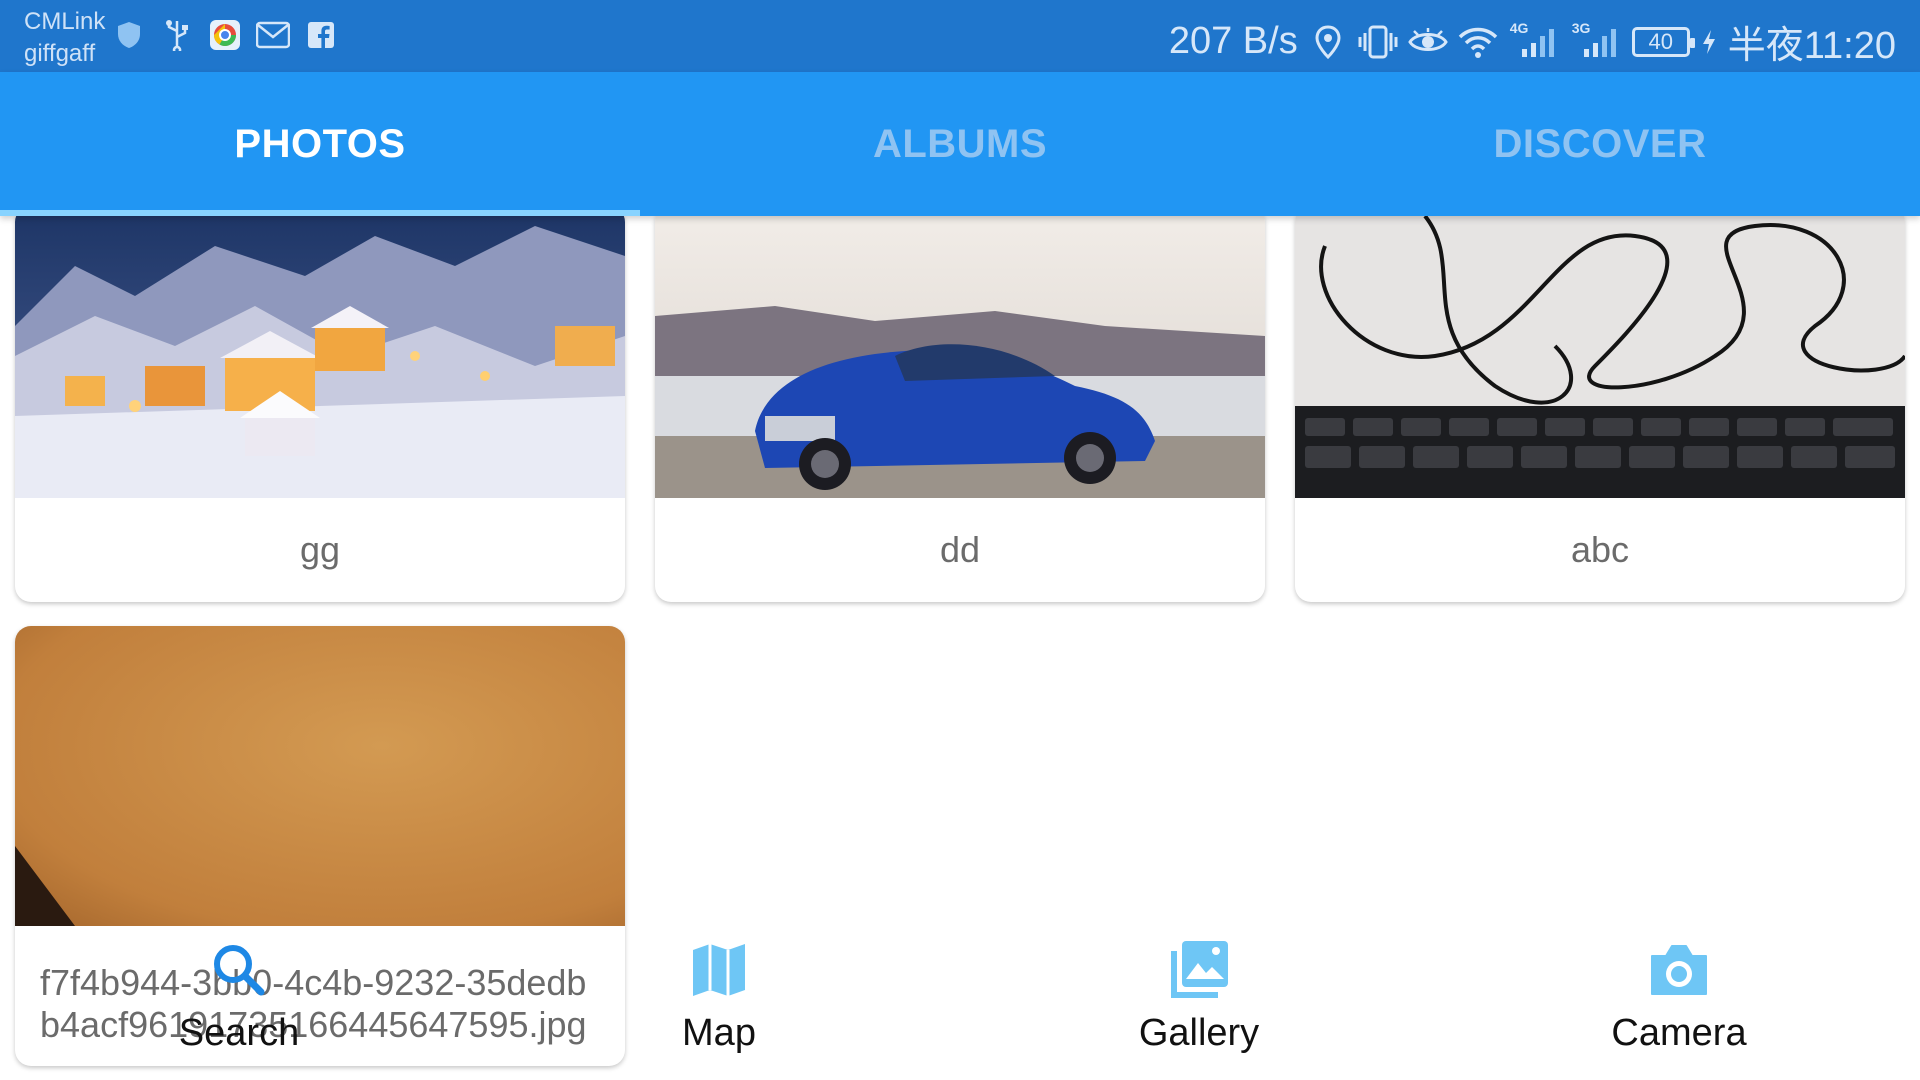 The height and width of the screenshot is (1080, 1920). Describe the element at coordinates (239, 1033) in the screenshot. I see `search-label: Search` at that location.